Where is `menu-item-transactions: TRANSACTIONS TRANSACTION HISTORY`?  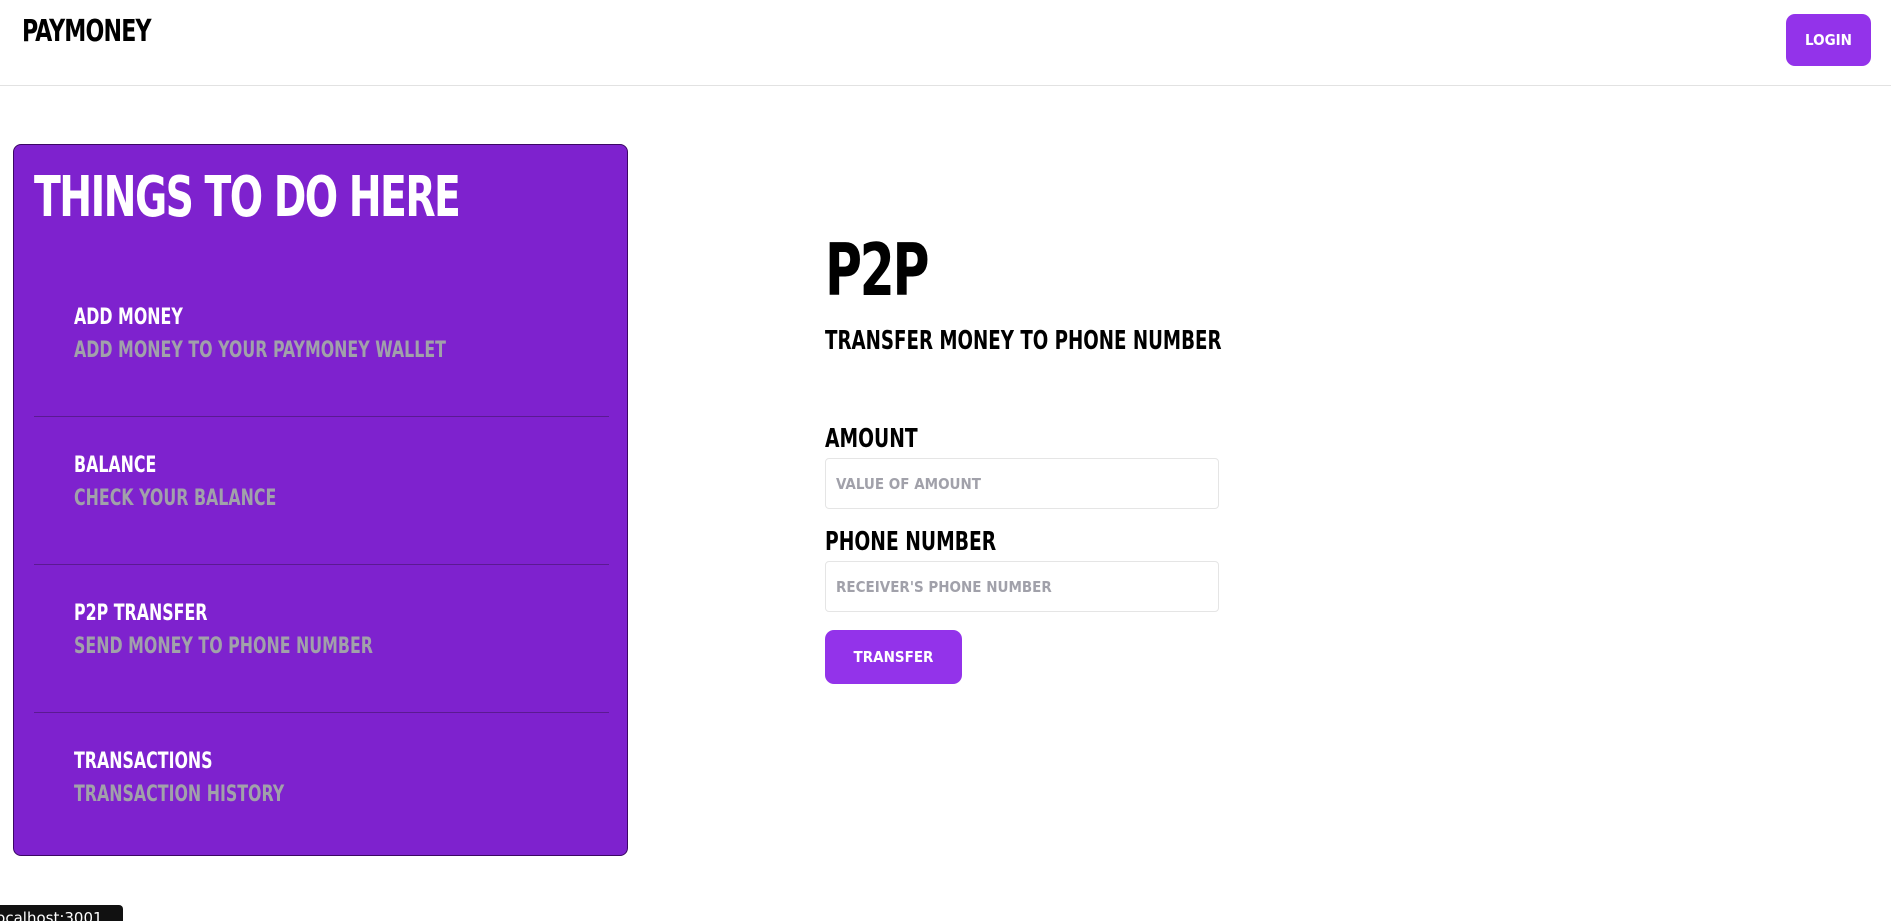
menu-item-transactions: TRANSACTIONS TRANSACTION HISTORY is located at coordinates (321, 787).